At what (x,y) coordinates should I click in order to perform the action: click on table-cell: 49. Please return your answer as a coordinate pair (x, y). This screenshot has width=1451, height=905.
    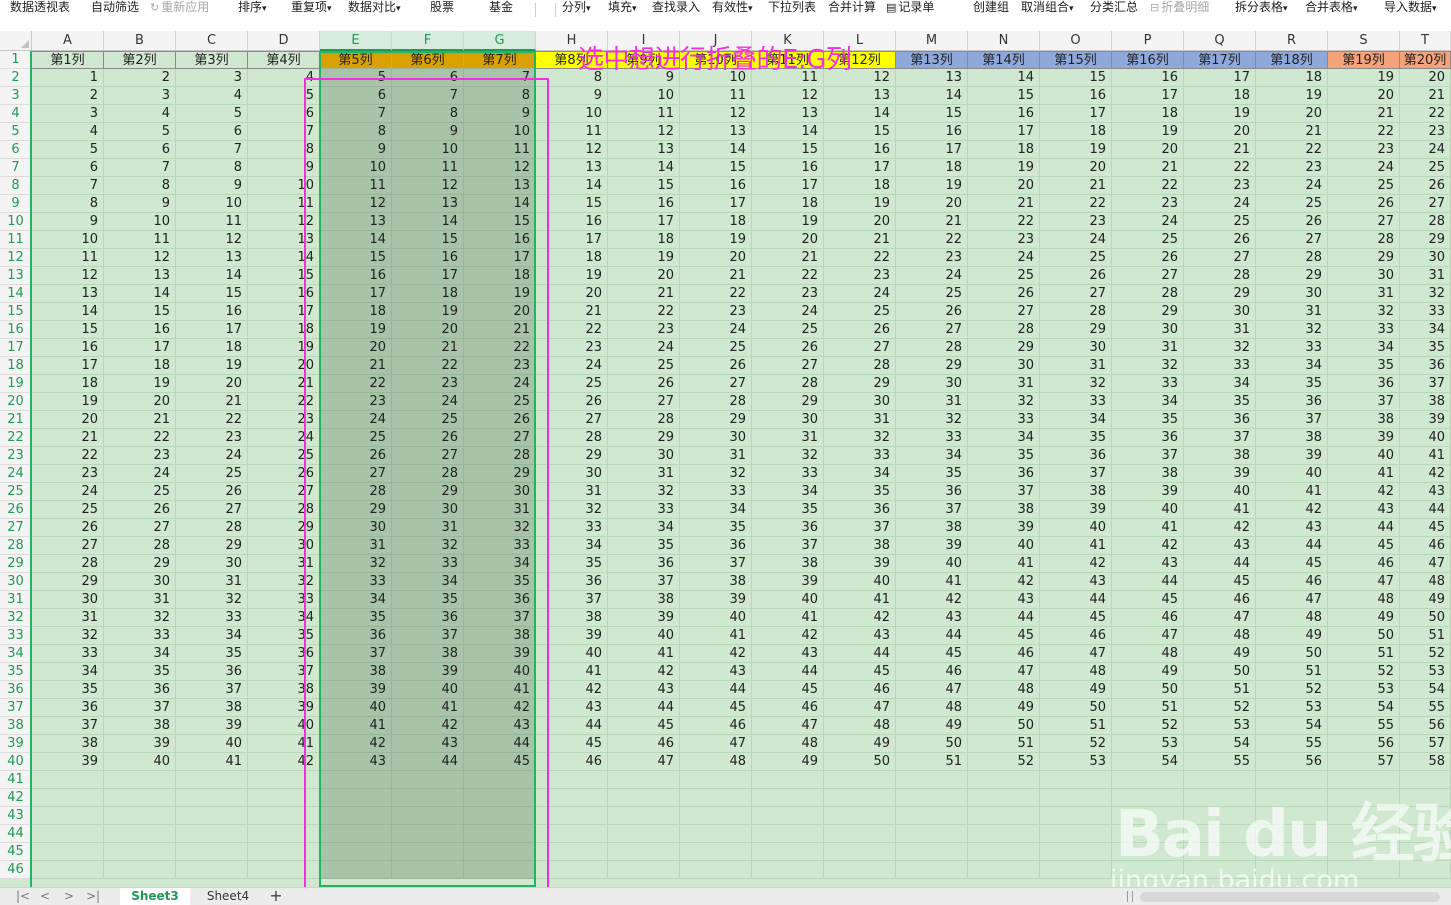
    Looking at the image, I should click on (1425, 600).